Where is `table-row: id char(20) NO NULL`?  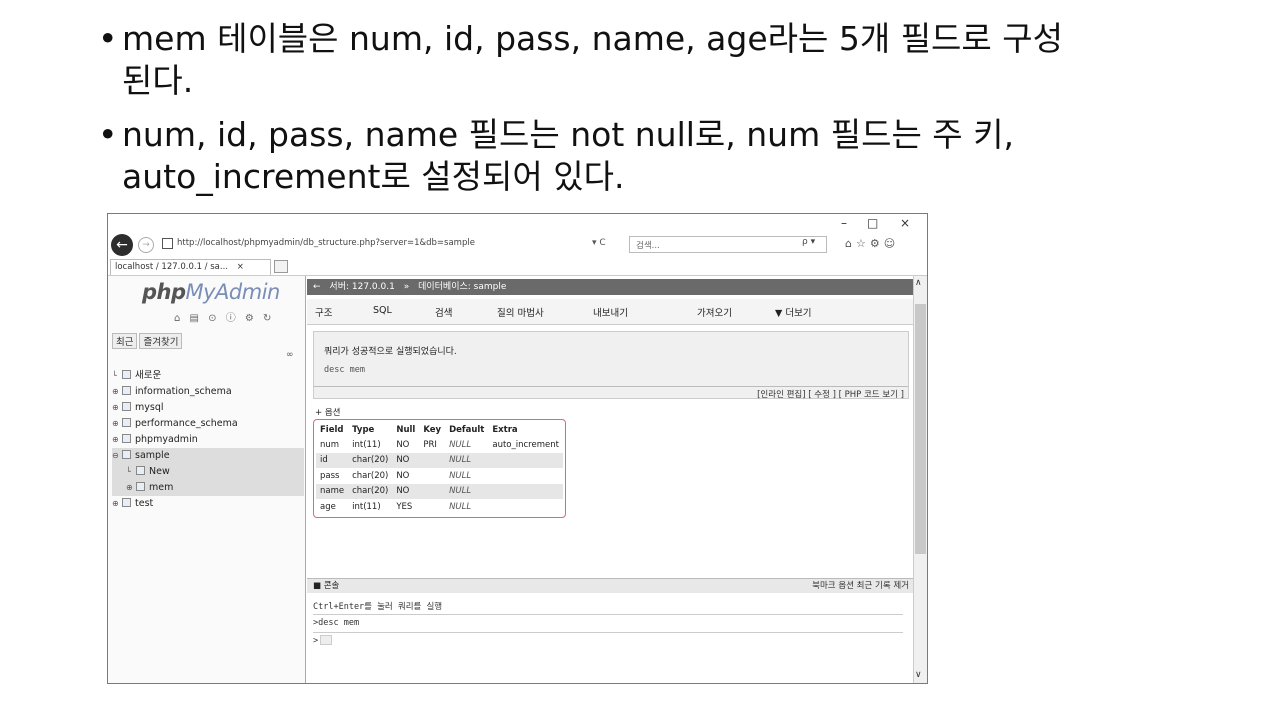 table-row: id char(20) NO NULL is located at coordinates (439, 460).